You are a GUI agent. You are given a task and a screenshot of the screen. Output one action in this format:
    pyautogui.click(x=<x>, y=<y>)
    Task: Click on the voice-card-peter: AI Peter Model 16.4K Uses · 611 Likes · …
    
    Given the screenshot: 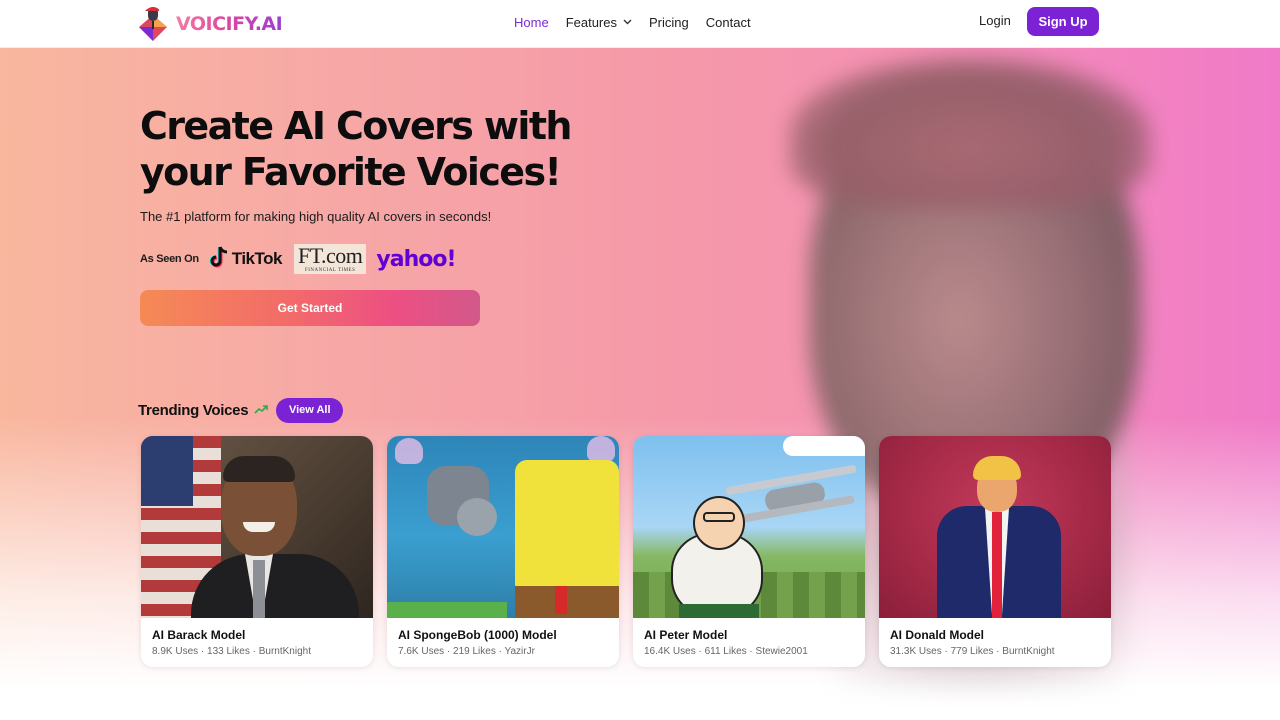 What is the action you would take?
    pyautogui.click(x=749, y=551)
    